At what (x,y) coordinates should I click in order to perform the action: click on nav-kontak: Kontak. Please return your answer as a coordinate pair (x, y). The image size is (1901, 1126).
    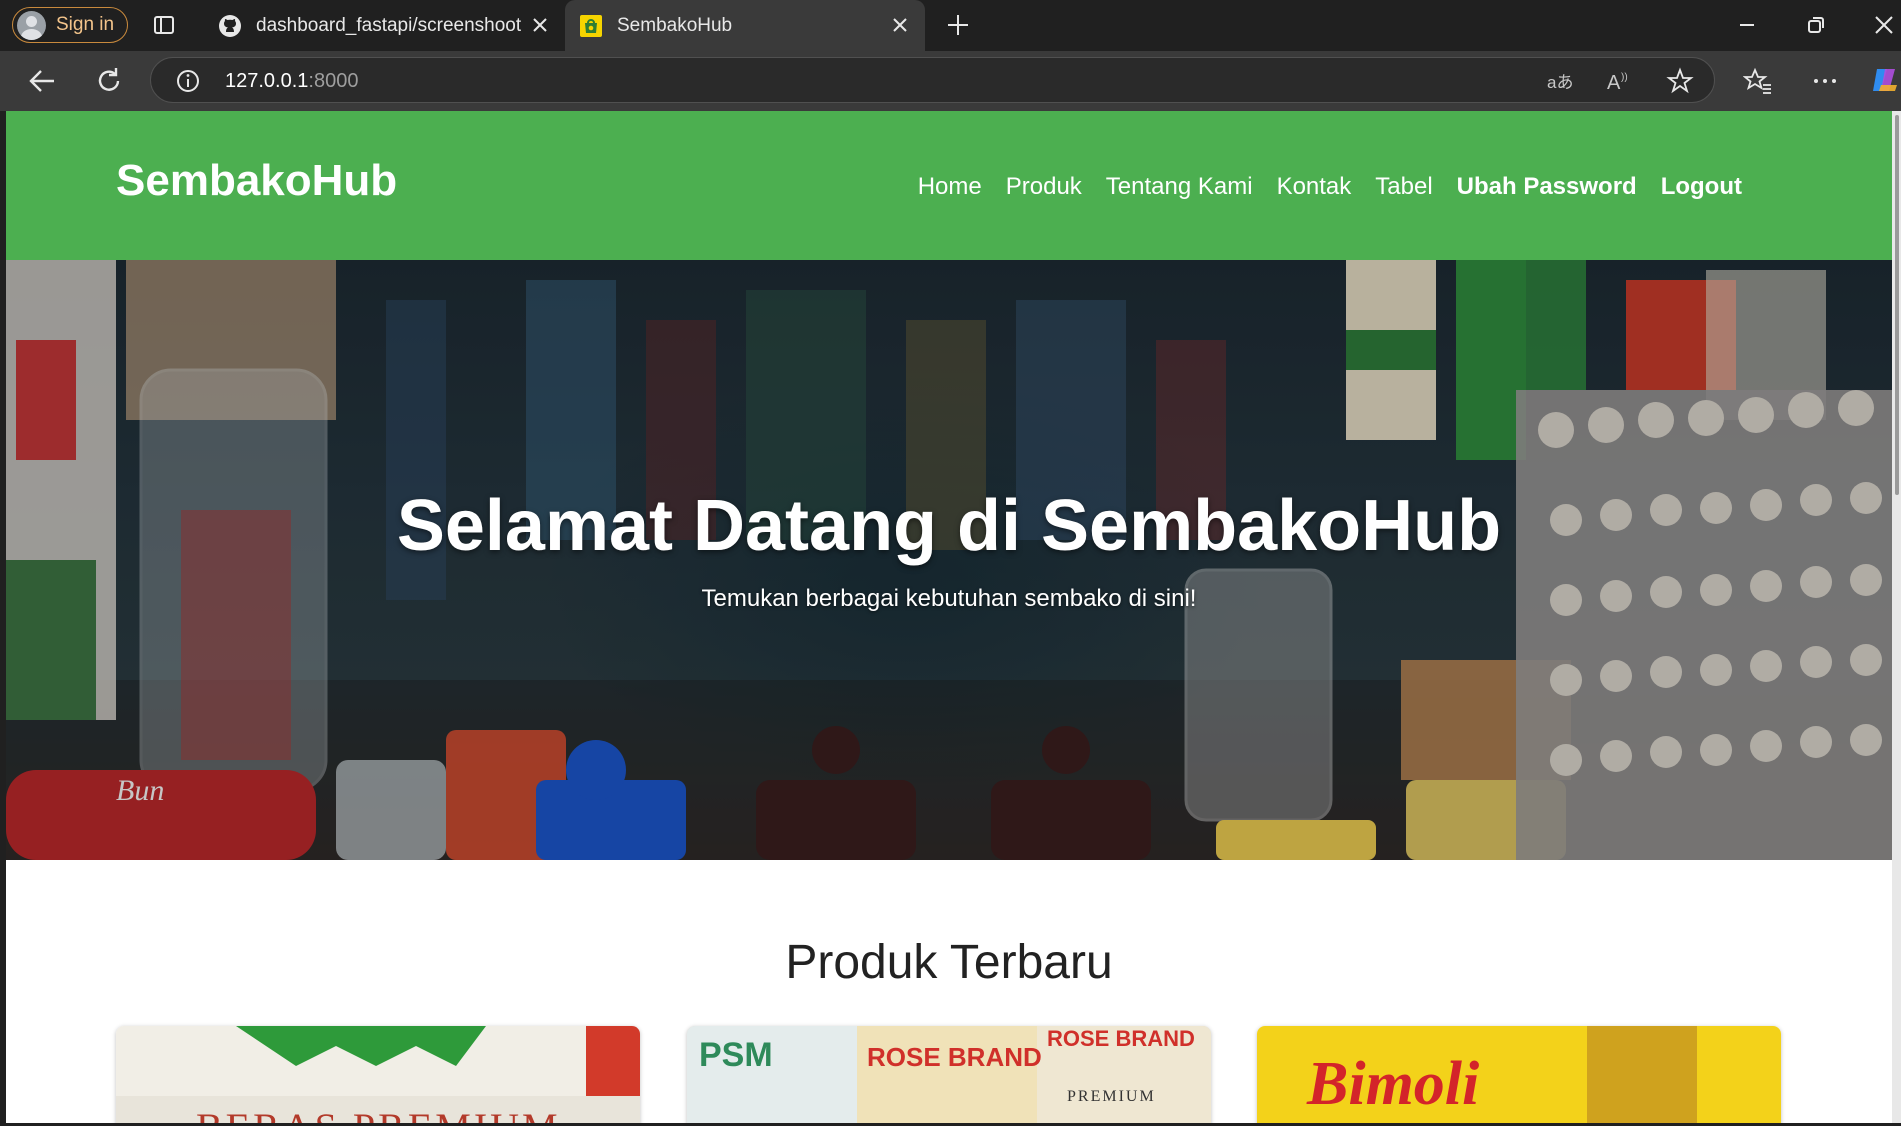
    Looking at the image, I should click on (1314, 187).